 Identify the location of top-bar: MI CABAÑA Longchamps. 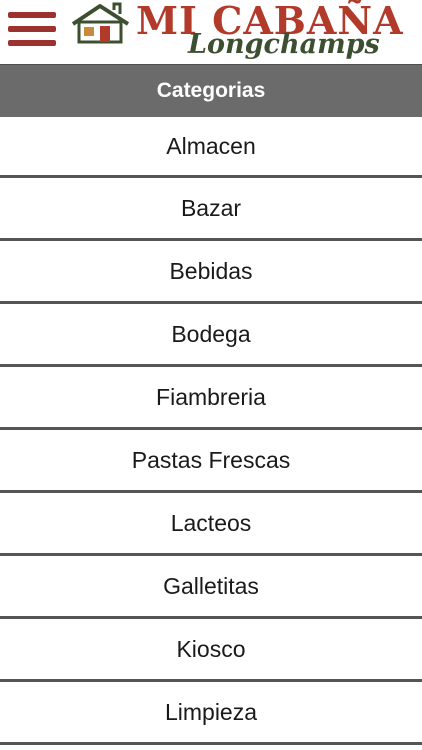
(211, 32).